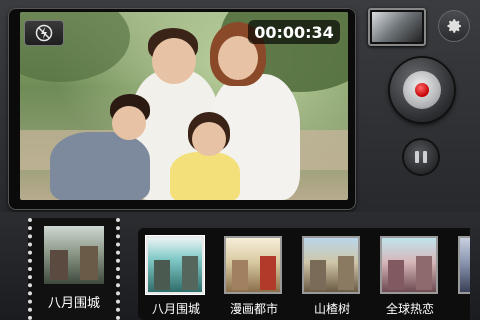 The image size is (480, 320). I want to click on settings-button, so click(454, 26).